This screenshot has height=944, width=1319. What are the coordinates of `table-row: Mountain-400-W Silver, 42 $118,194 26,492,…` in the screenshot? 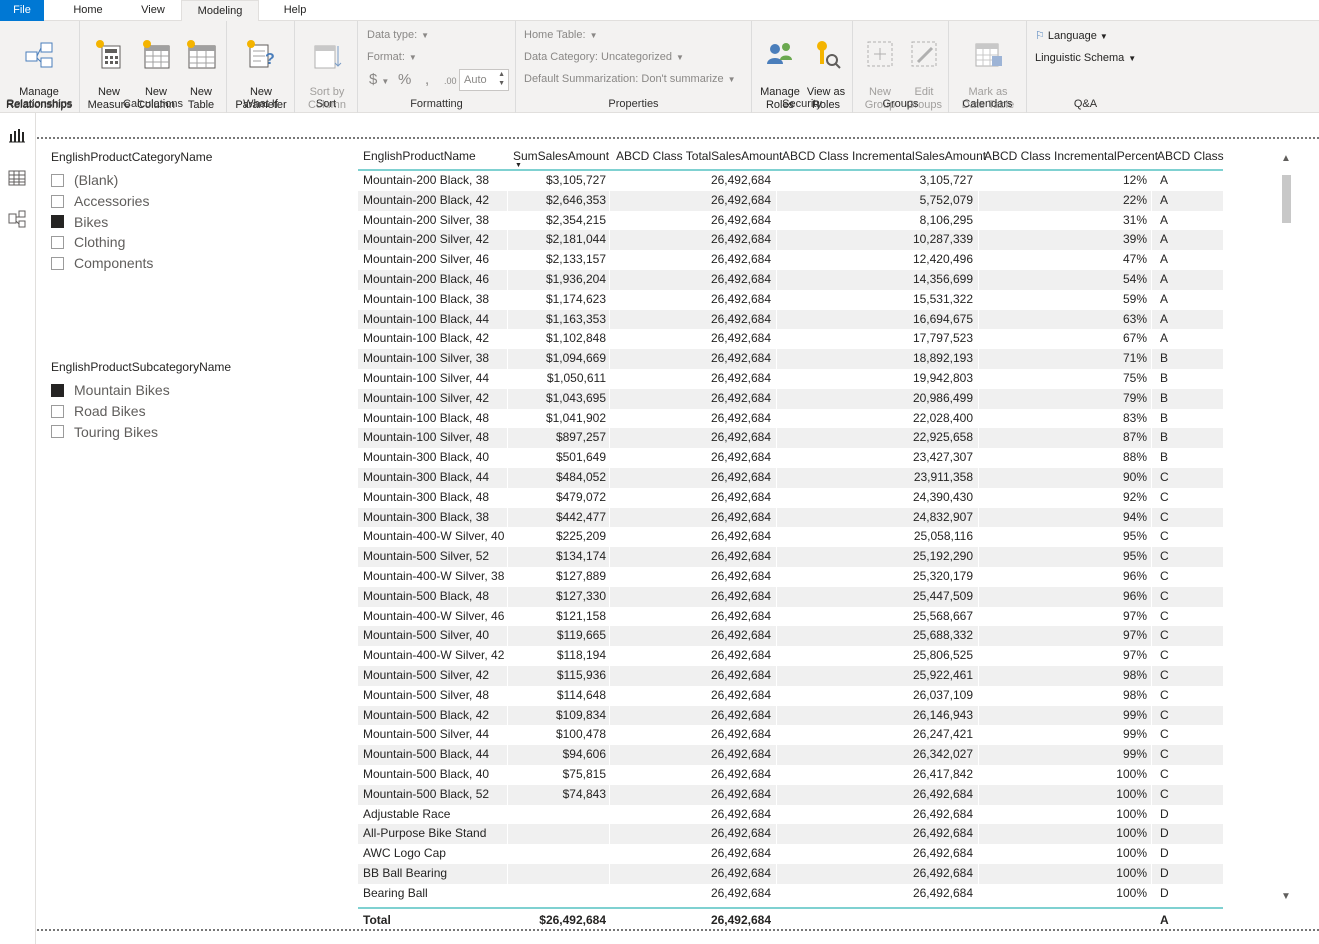 It's located at (790, 656).